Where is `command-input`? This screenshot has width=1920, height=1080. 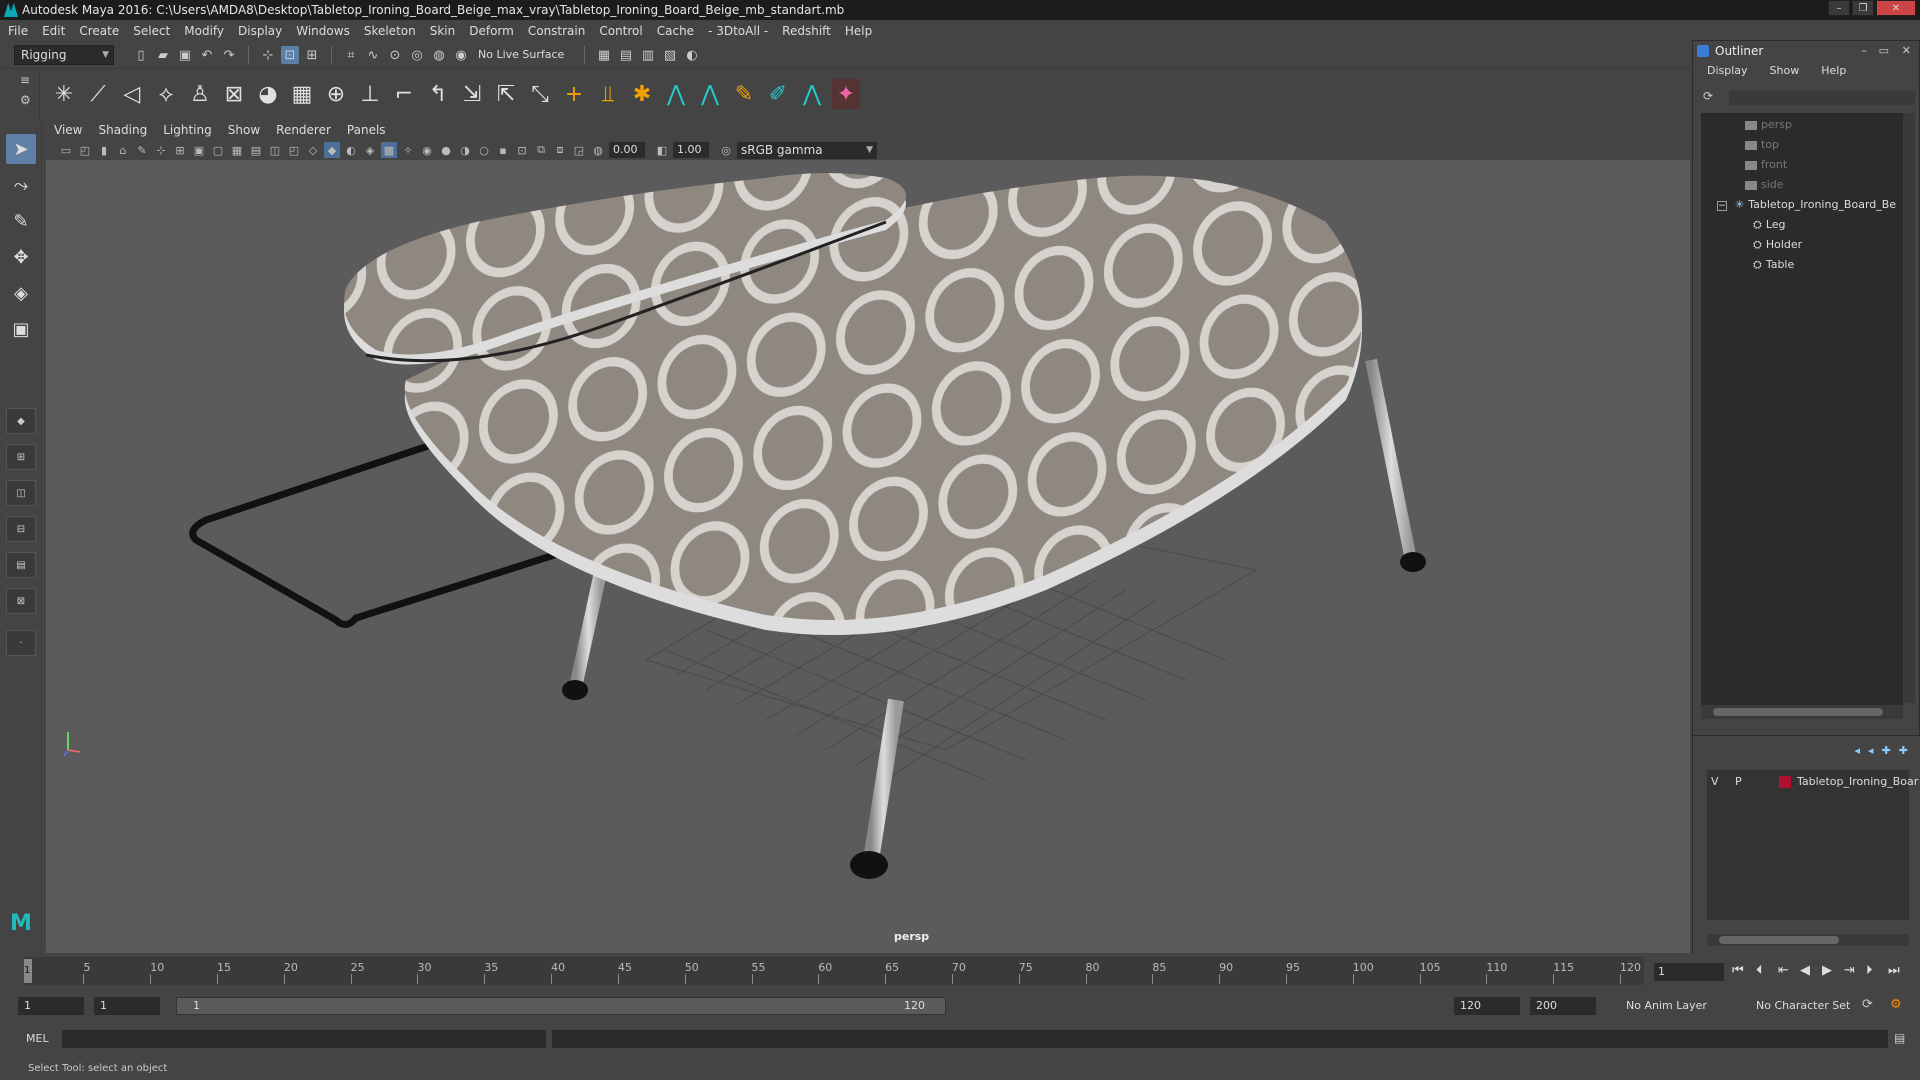 command-input is located at coordinates (304, 1039).